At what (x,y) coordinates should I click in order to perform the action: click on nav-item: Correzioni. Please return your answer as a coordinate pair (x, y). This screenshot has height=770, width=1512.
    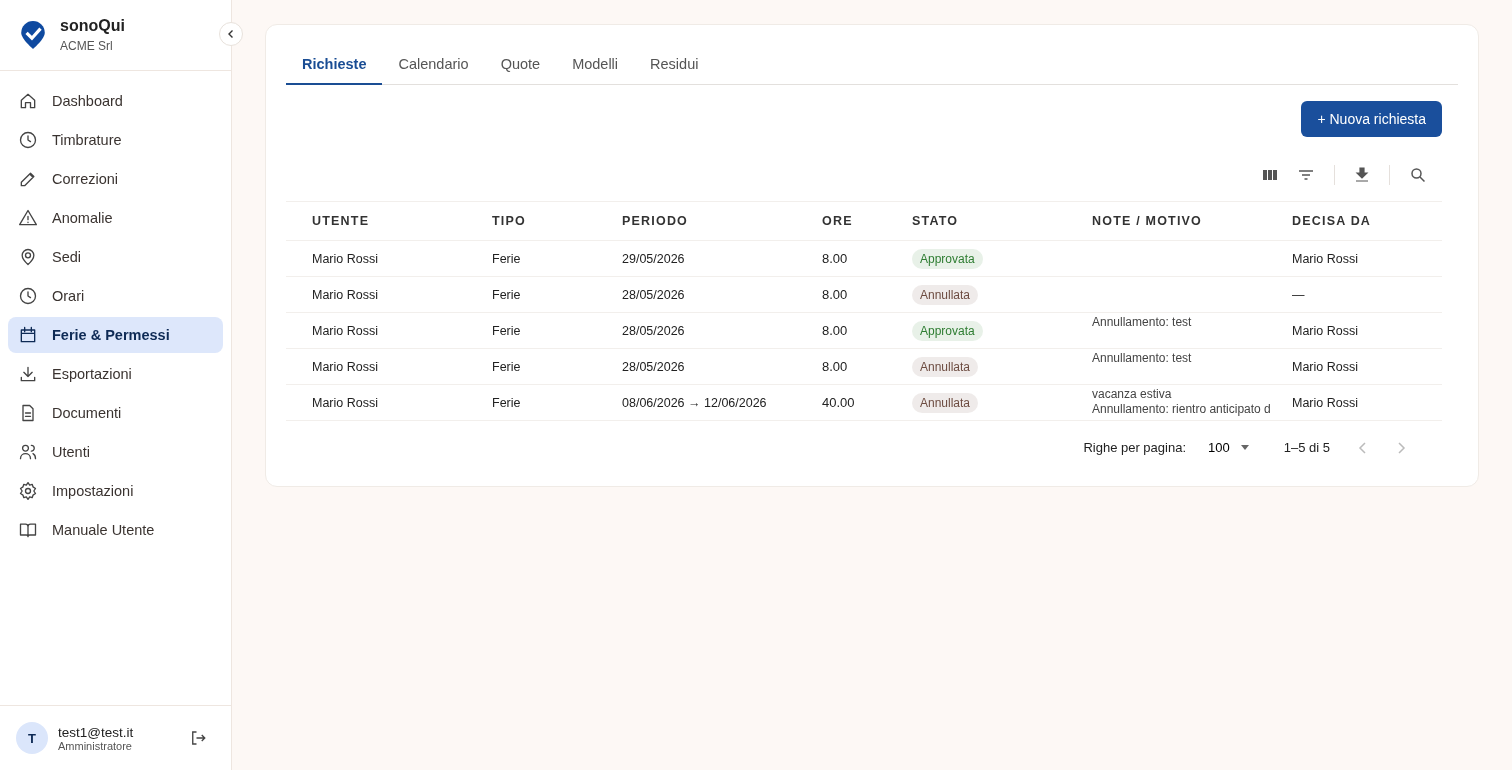
    Looking at the image, I should click on (115, 179).